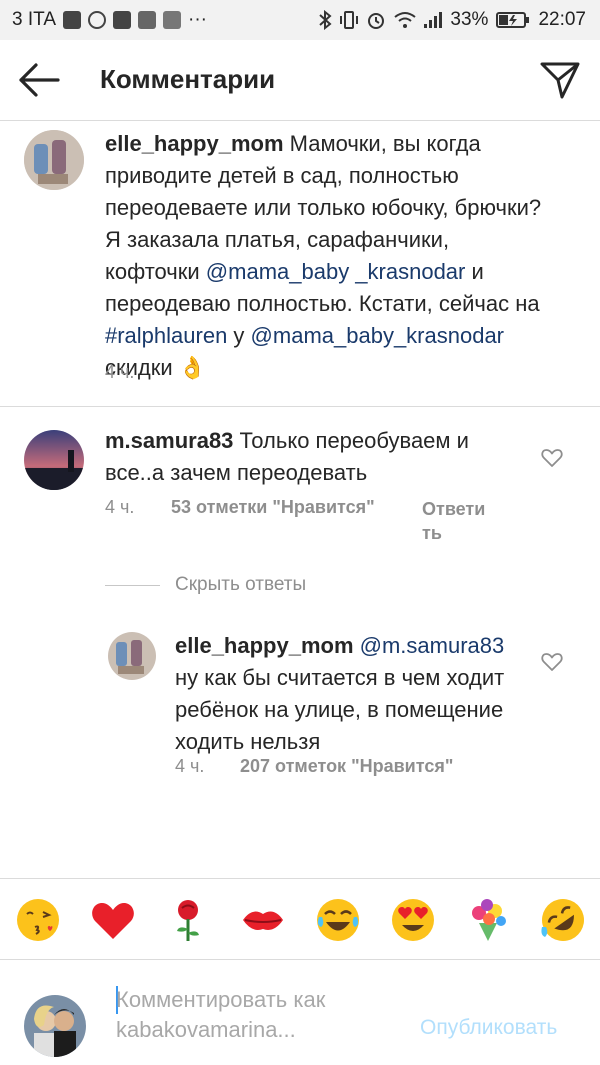 The width and height of the screenshot is (600, 1065). Describe the element at coordinates (433, 20) in the screenshot. I see `signal-icon` at that location.